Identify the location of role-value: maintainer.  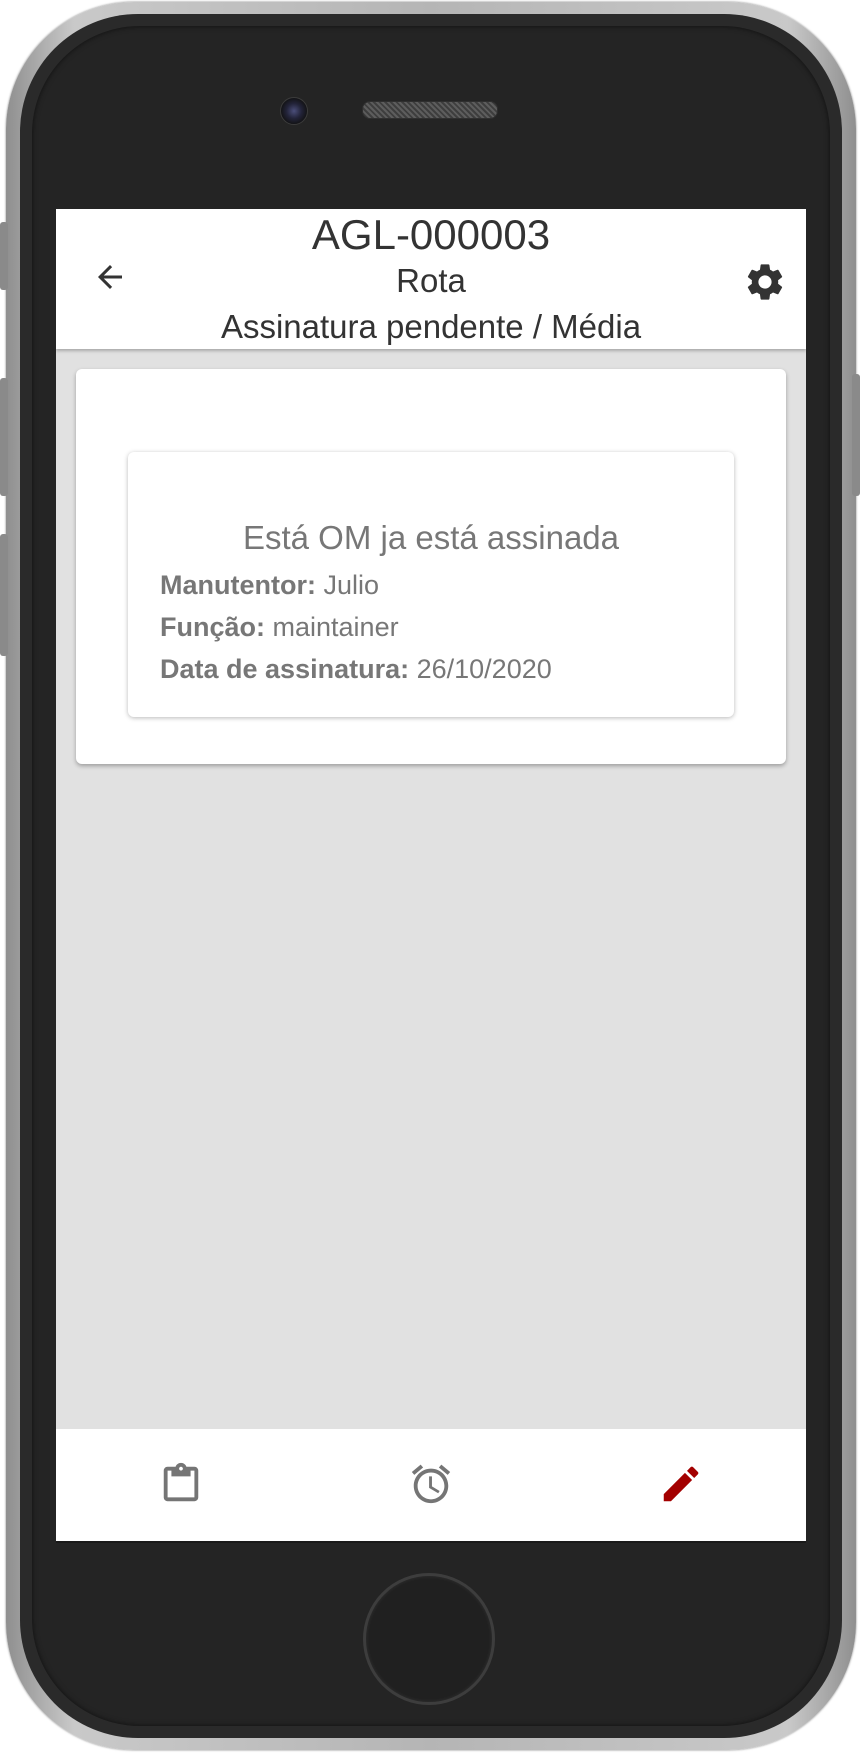
(335, 627).